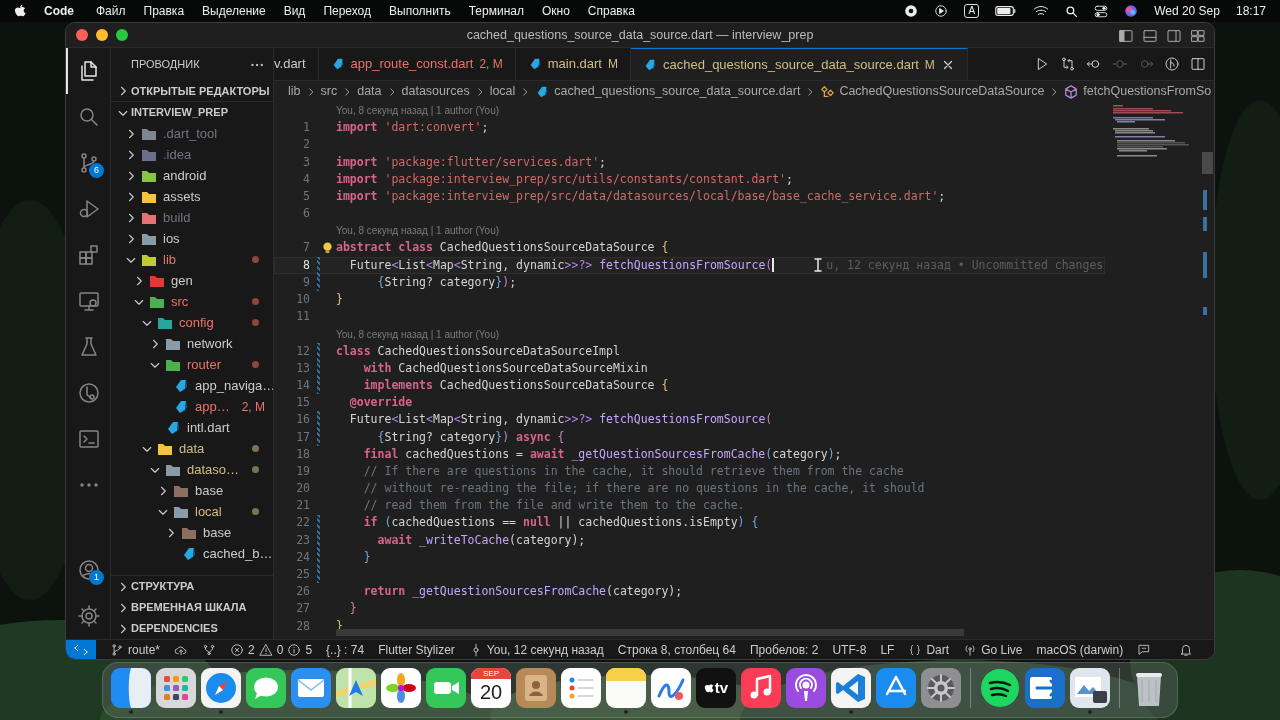 The image size is (1280, 720). What do you see at coordinates (611, 11) in the screenshot?
I see `menu-item: Справка` at bounding box center [611, 11].